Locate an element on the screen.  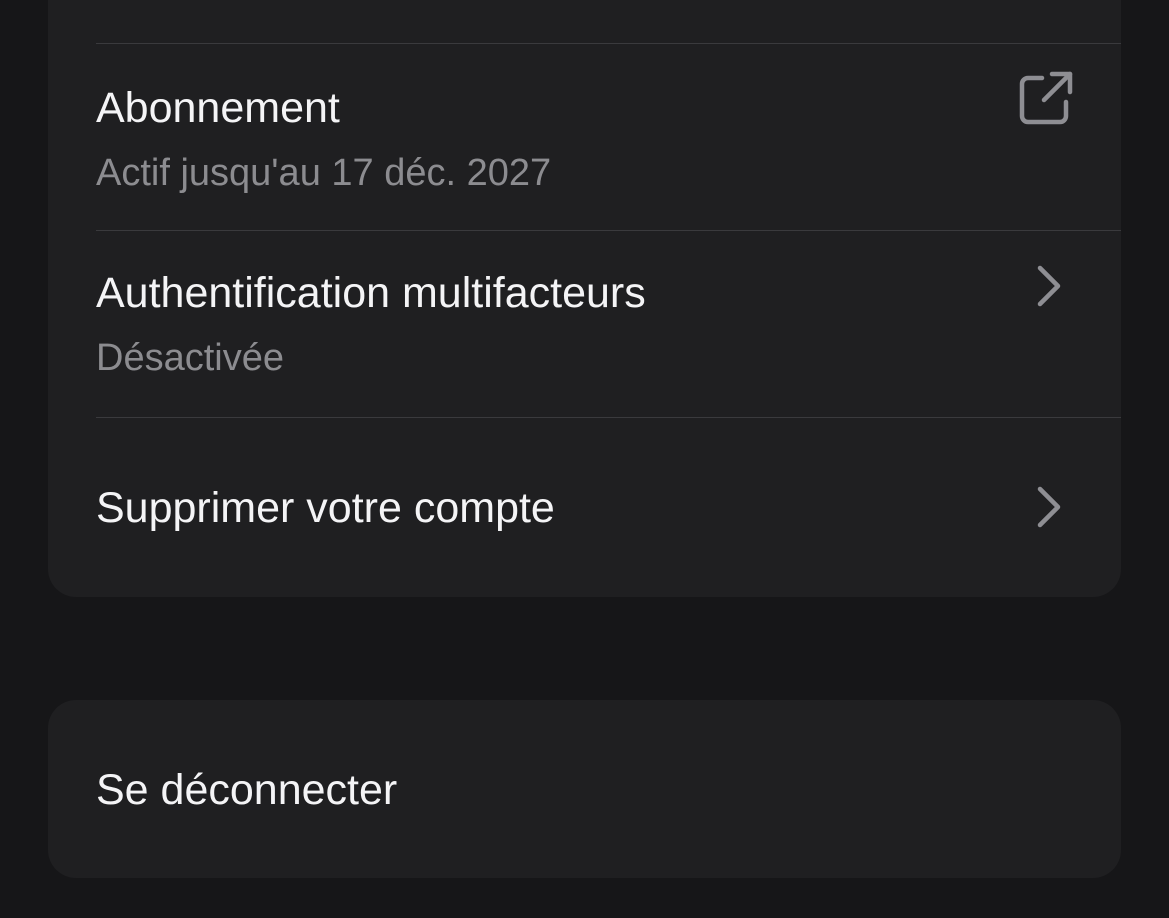
subscription-title: Abonnement is located at coordinates (218, 108).